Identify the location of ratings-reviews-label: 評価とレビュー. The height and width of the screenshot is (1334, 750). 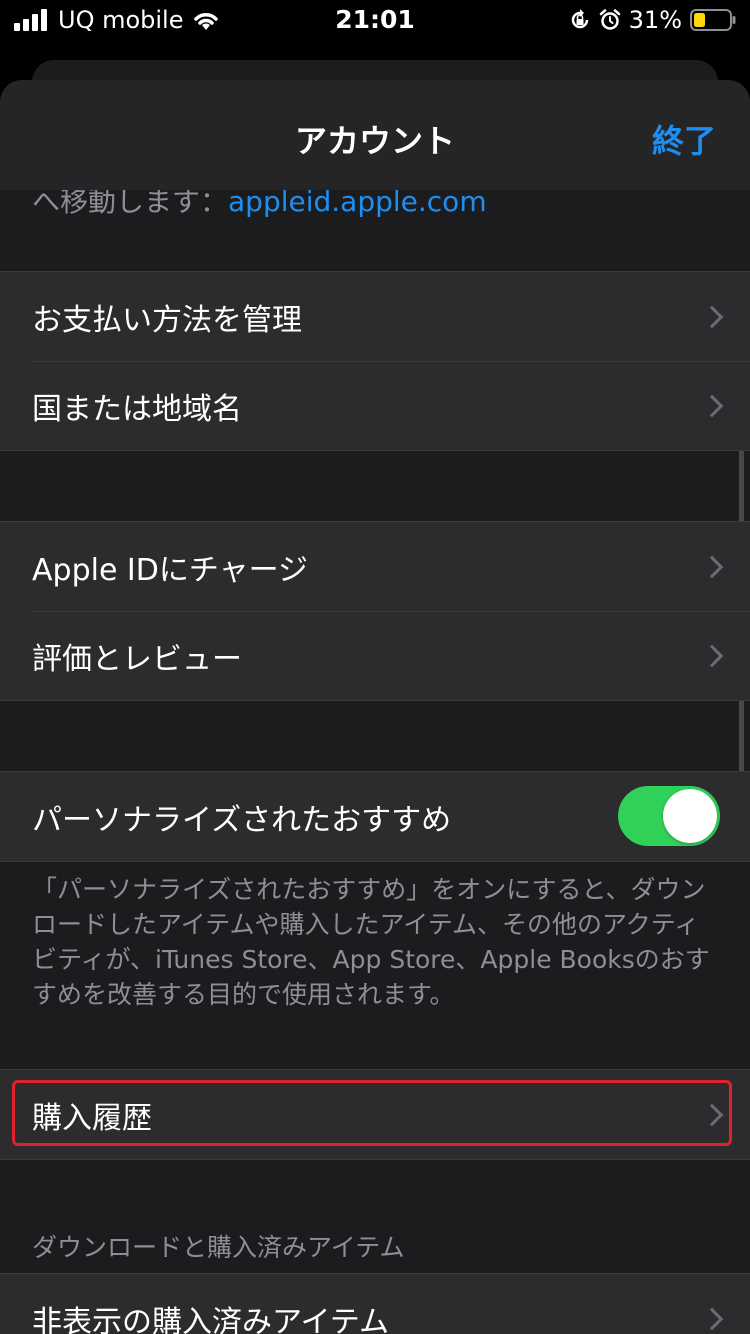
(137, 659).